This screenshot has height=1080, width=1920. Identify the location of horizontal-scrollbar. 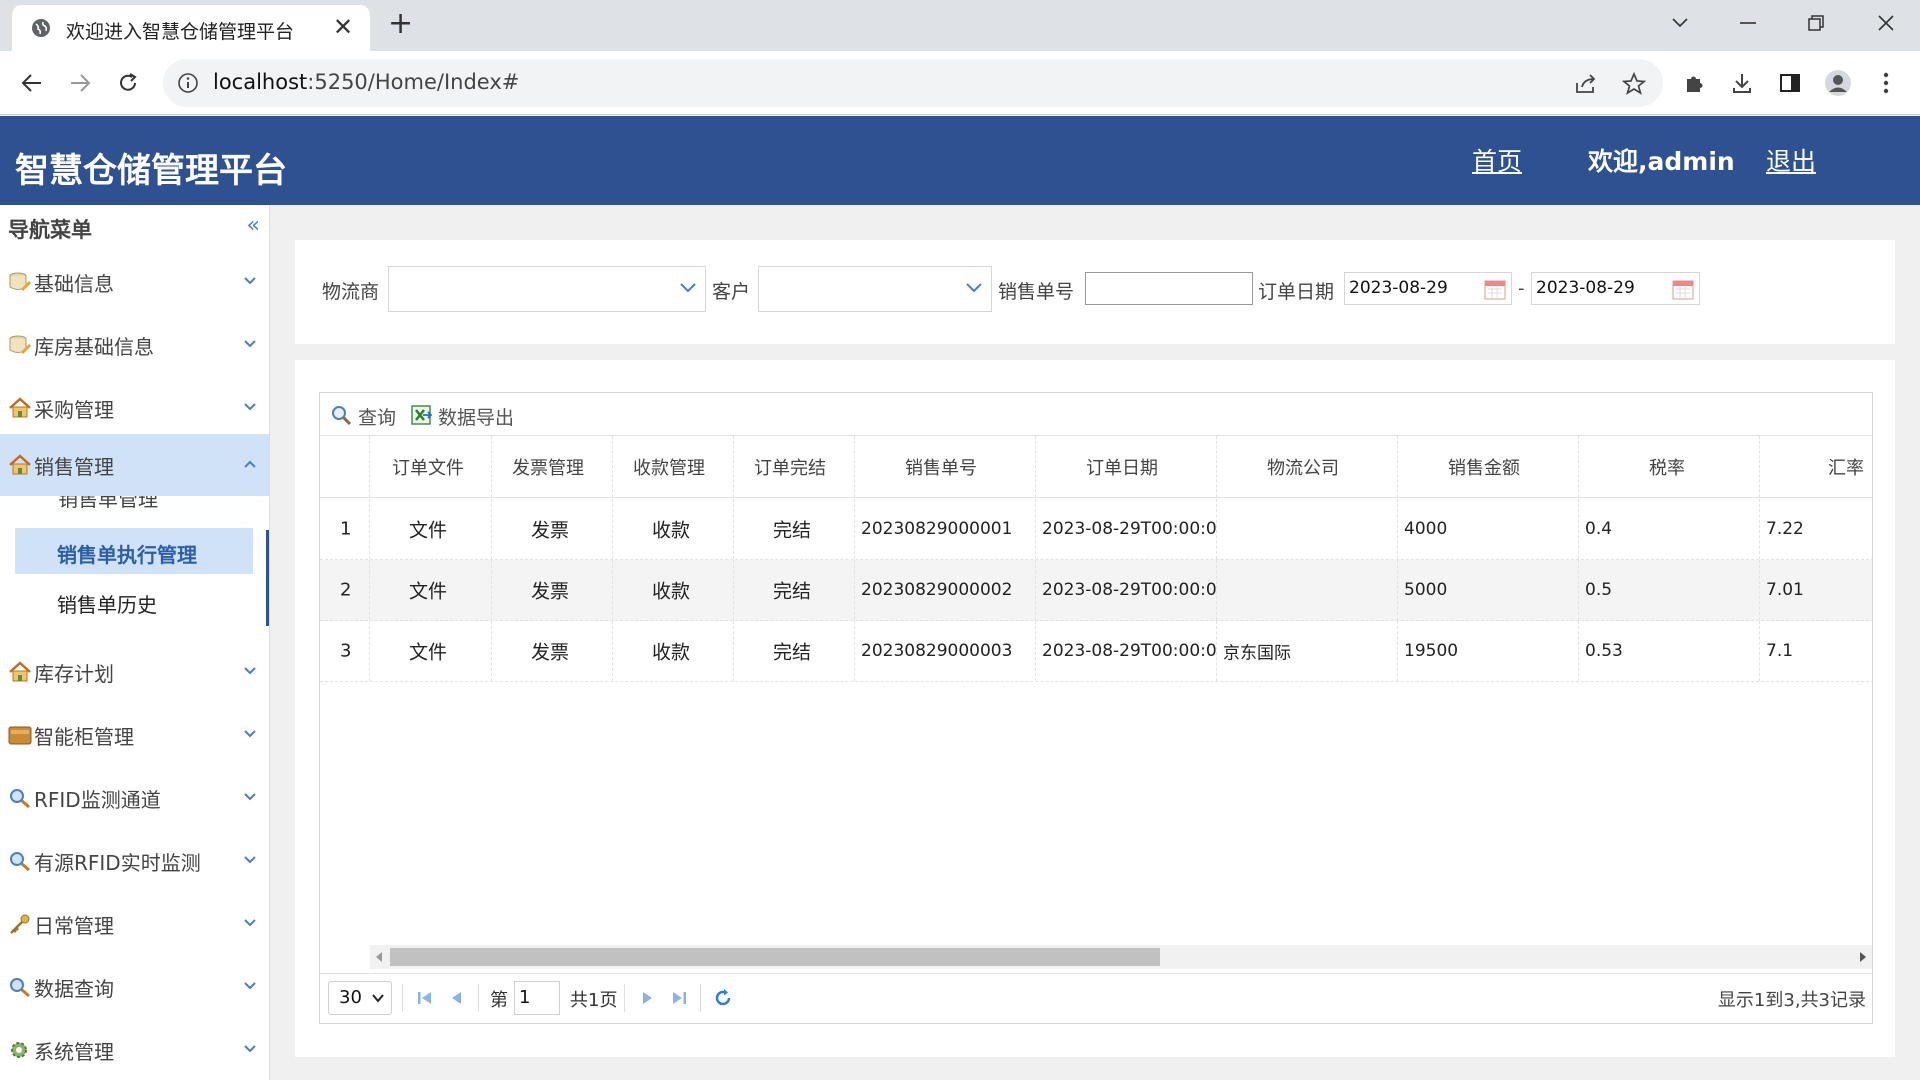
(1121, 957).